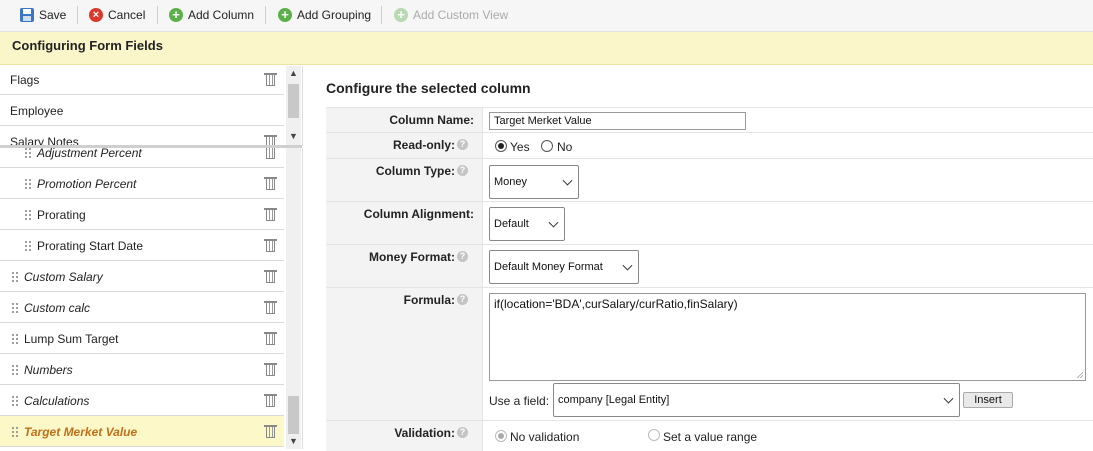  Describe the element at coordinates (418, 214) in the screenshot. I see `alignment-label: Column Alignment:` at that location.